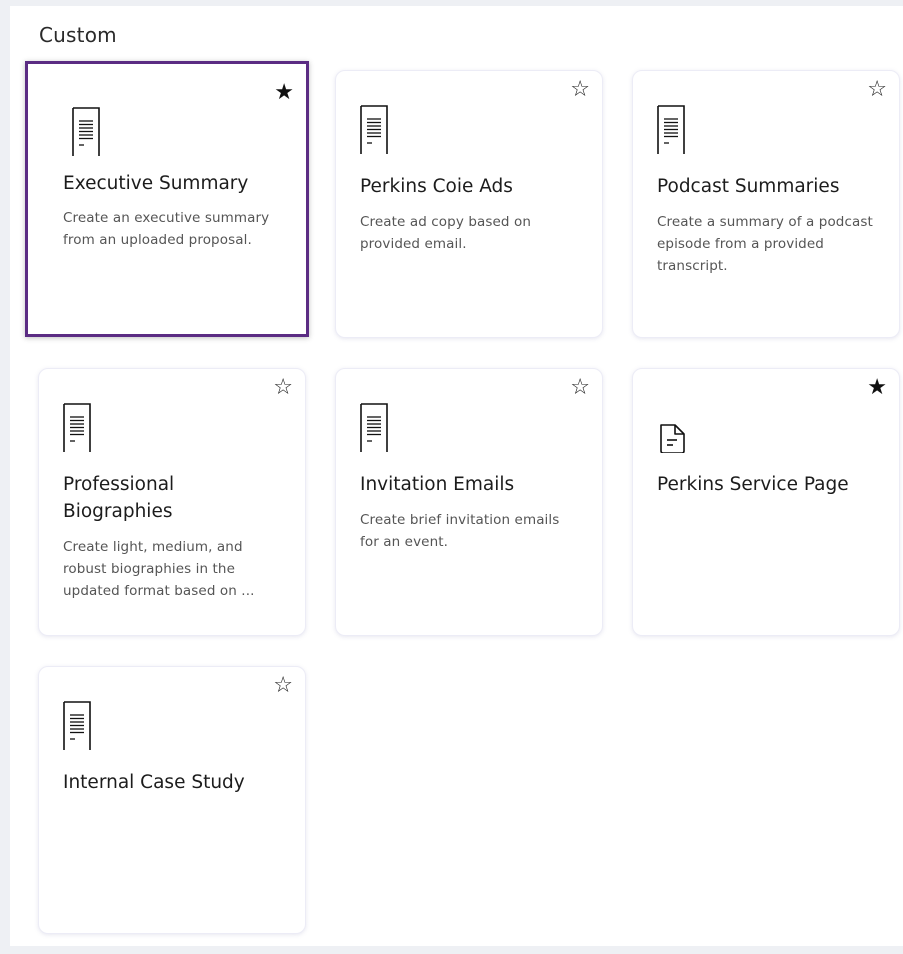  What do you see at coordinates (156, 183) in the screenshot?
I see `card-title: Executive Summary` at bounding box center [156, 183].